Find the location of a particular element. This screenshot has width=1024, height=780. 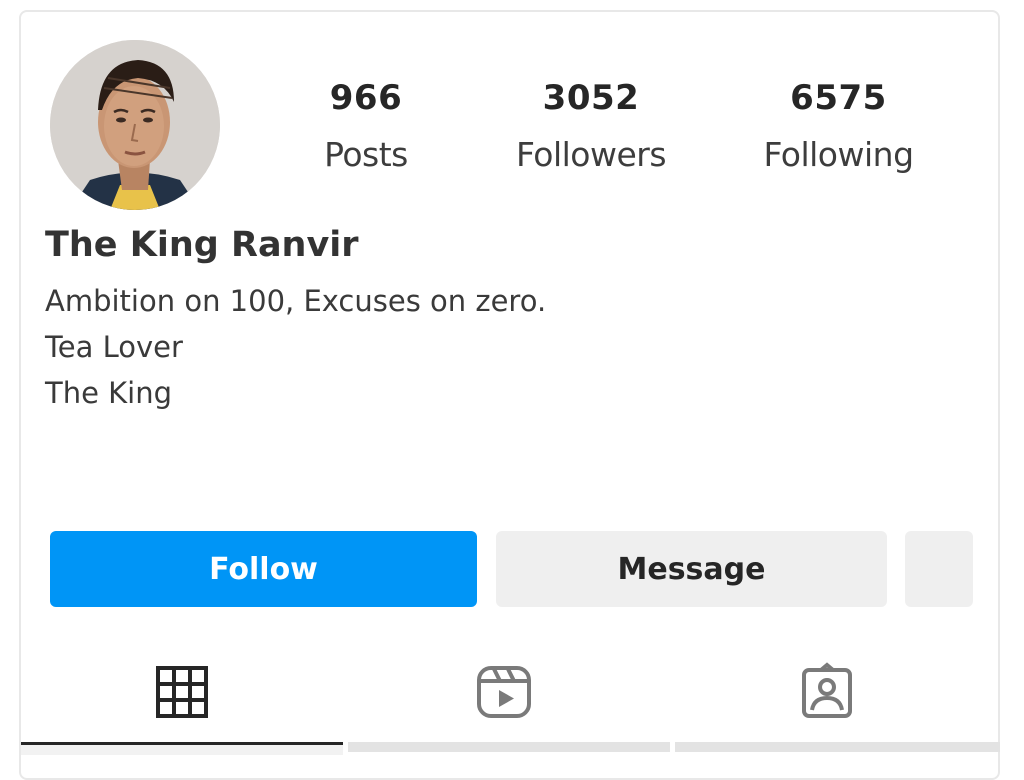

suggested-users-button is located at coordinates (939, 569).